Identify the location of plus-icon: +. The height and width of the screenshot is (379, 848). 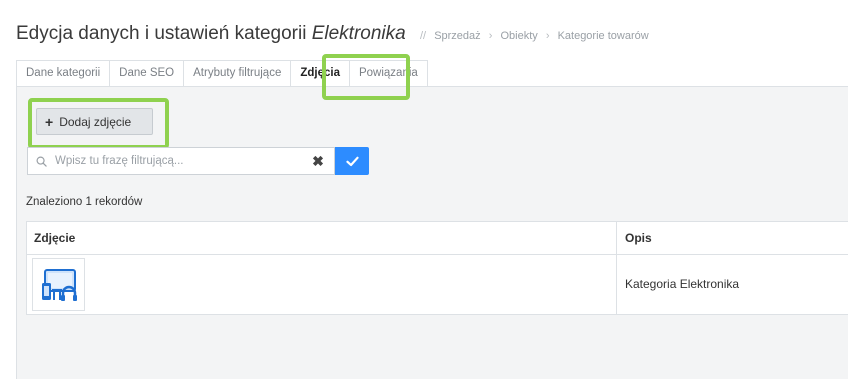
(49, 121).